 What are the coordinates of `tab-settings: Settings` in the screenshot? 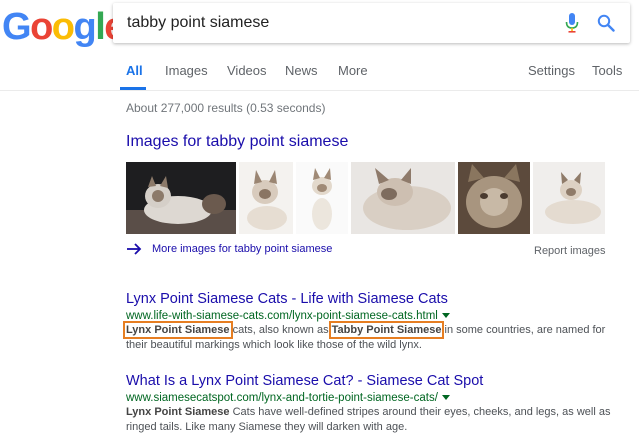 It's located at (551, 71).